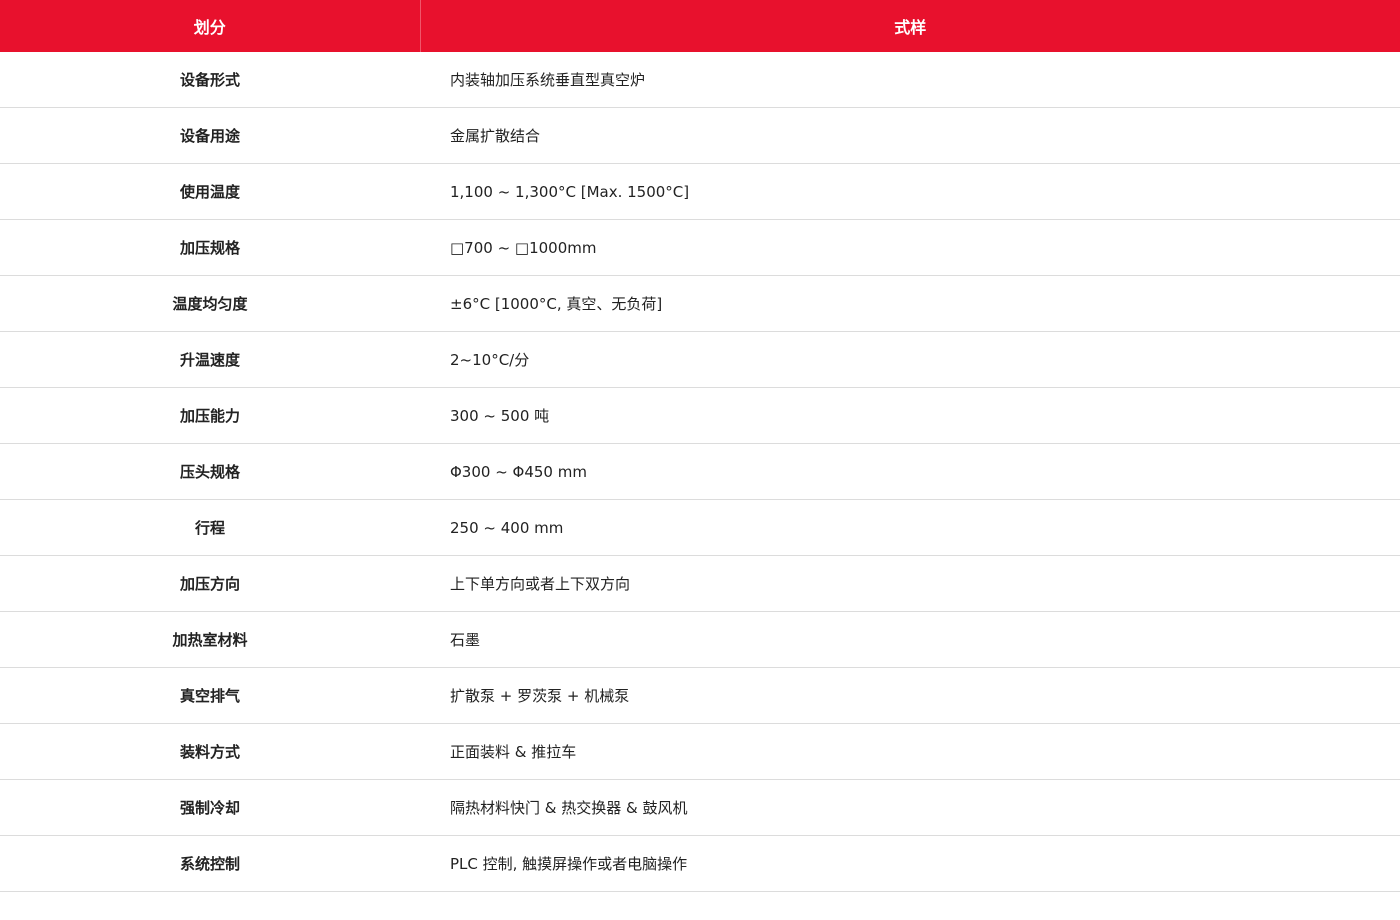 This screenshot has width=1400, height=920. Describe the element at coordinates (910, 863) in the screenshot. I see `row-value: PLC 控制, 触摸屏操作或者电脑操作` at that location.